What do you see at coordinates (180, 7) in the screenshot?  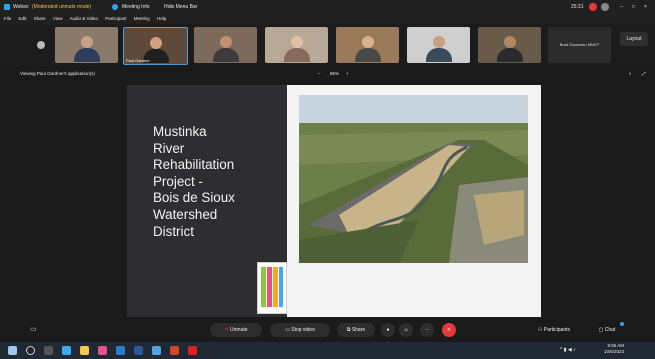 I see `hide-menu-bar-button: Hide Menu Bar` at bounding box center [180, 7].